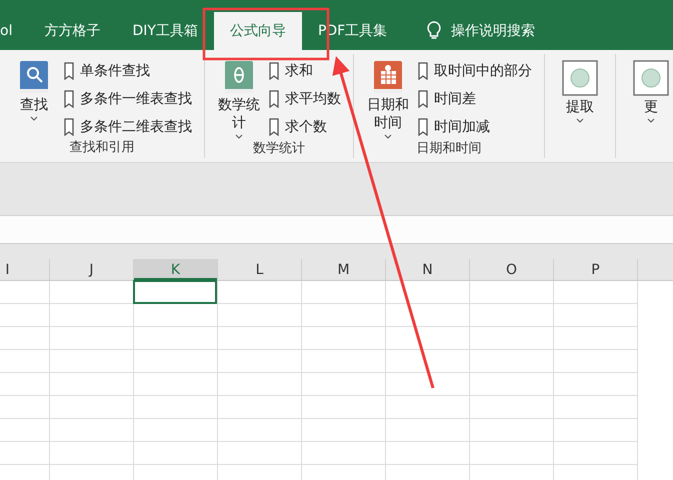 The height and width of the screenshot is (480, 673). Describe the element at coordinates (305, 99) in the screenshot. I see `ribbon-menu-item: 求平均数` at that location.